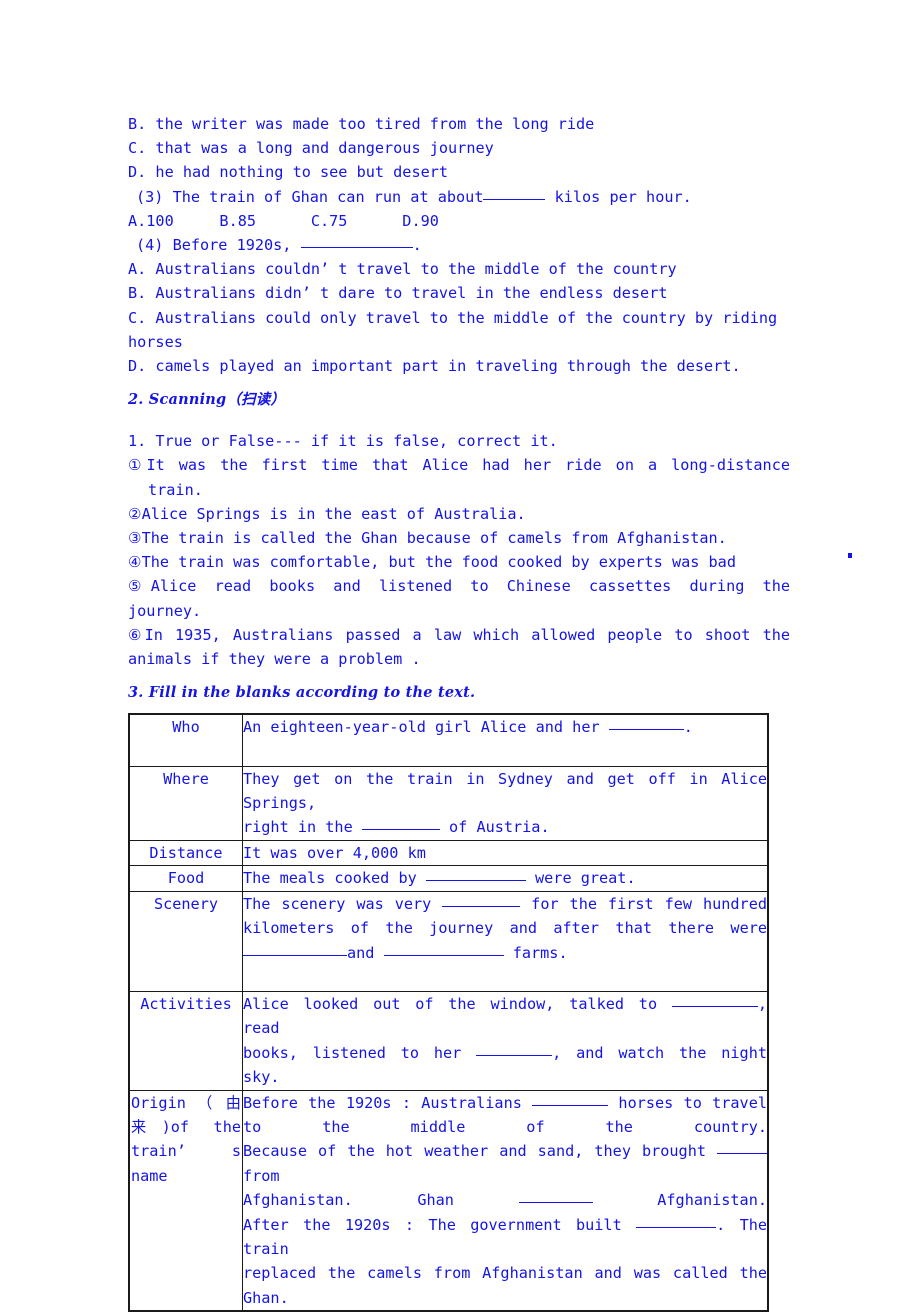 This screenshot has height=1312, width=920. Describe the element at coordinates (388, 1102) in the screenshot. I see `cell-text: Before the 1920s : Australians` at that location.